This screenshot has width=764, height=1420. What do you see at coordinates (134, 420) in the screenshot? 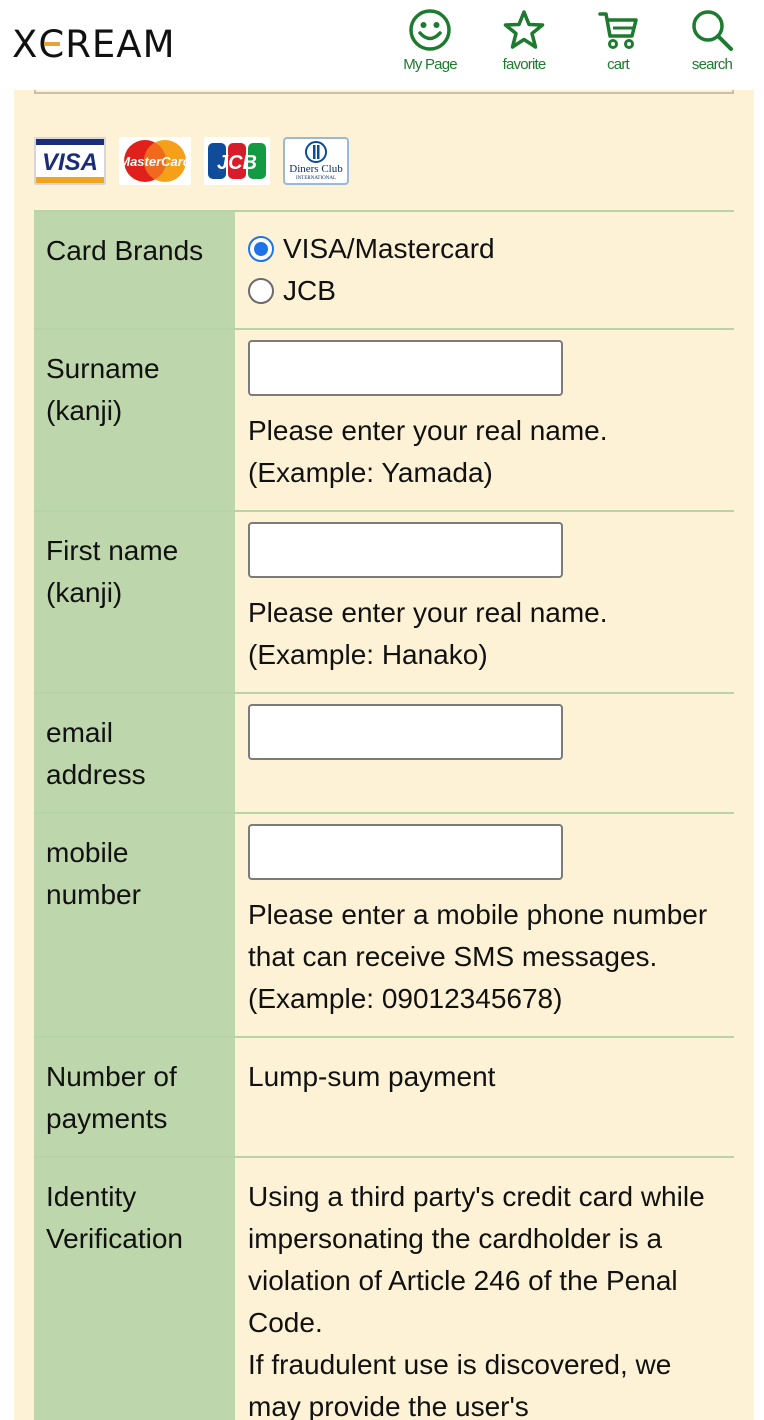
I see `surname-label: Surname (kanji)` at bounding box center [134, 420].